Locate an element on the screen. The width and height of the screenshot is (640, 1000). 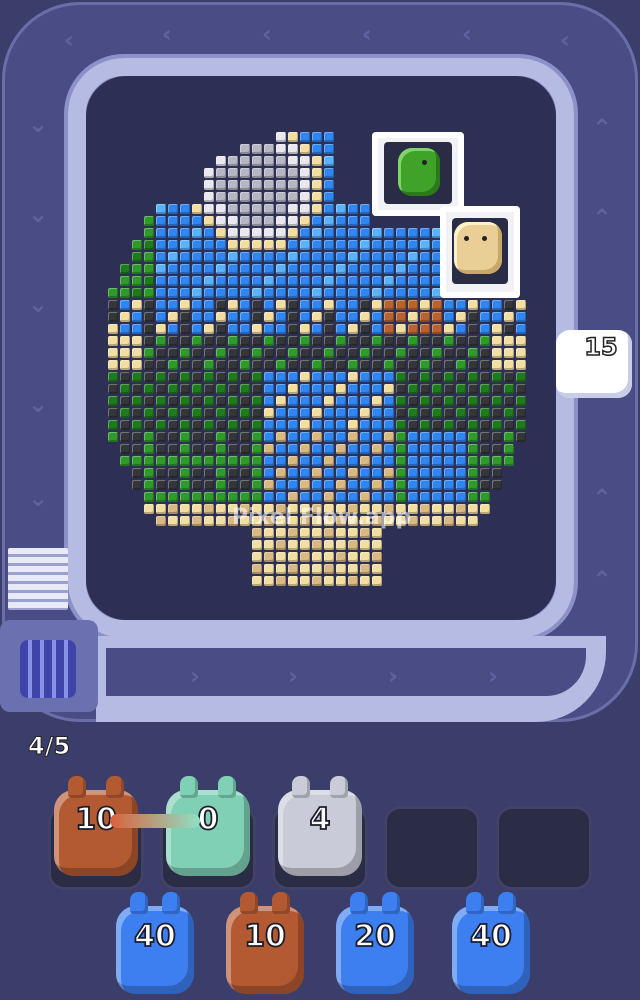
tan-critter-icon is located at coordinates (478, 248).